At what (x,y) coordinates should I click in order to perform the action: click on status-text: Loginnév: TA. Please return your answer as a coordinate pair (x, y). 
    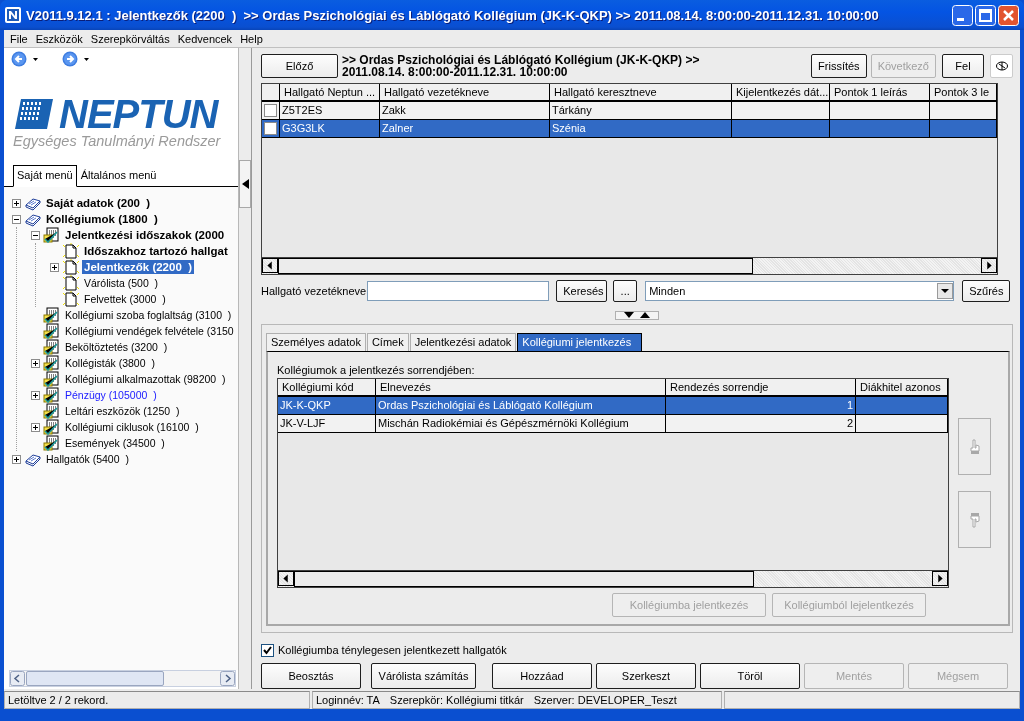
    Looking at the image, I should click on (348, 700).